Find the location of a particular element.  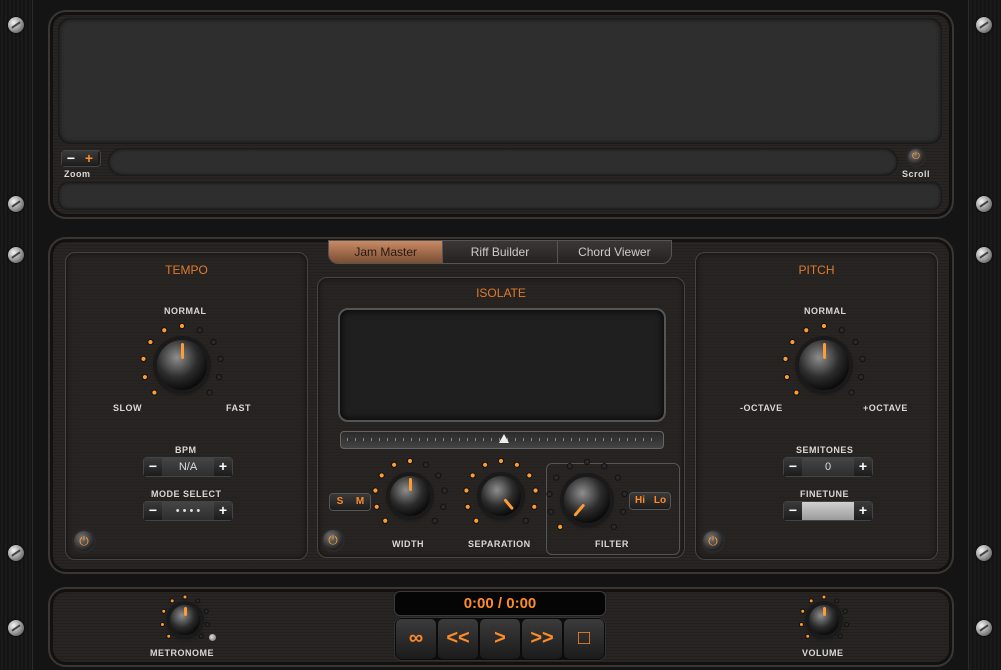

width-knob is located at coordinates (410, 496).